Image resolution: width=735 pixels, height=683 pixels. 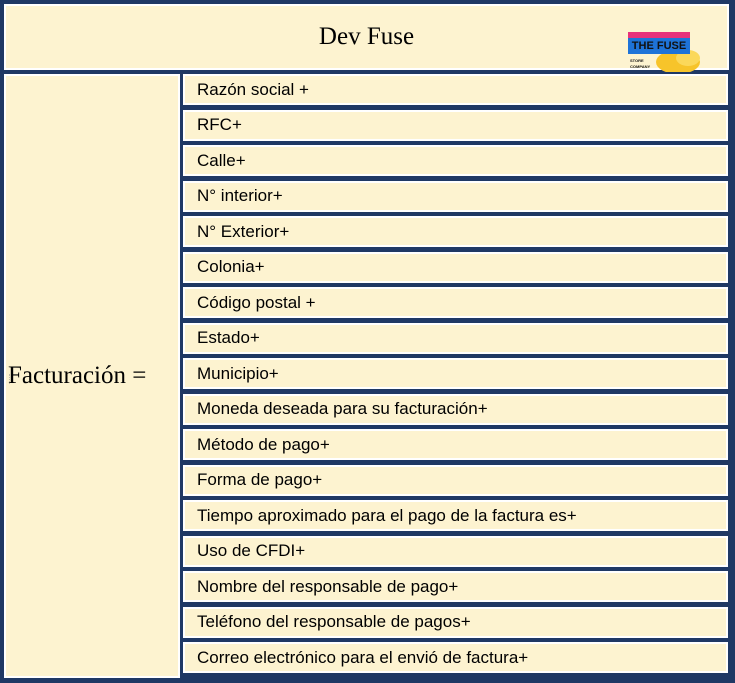 I want to click on facturacion-label: Facturación =, so click(x=77, y=375).